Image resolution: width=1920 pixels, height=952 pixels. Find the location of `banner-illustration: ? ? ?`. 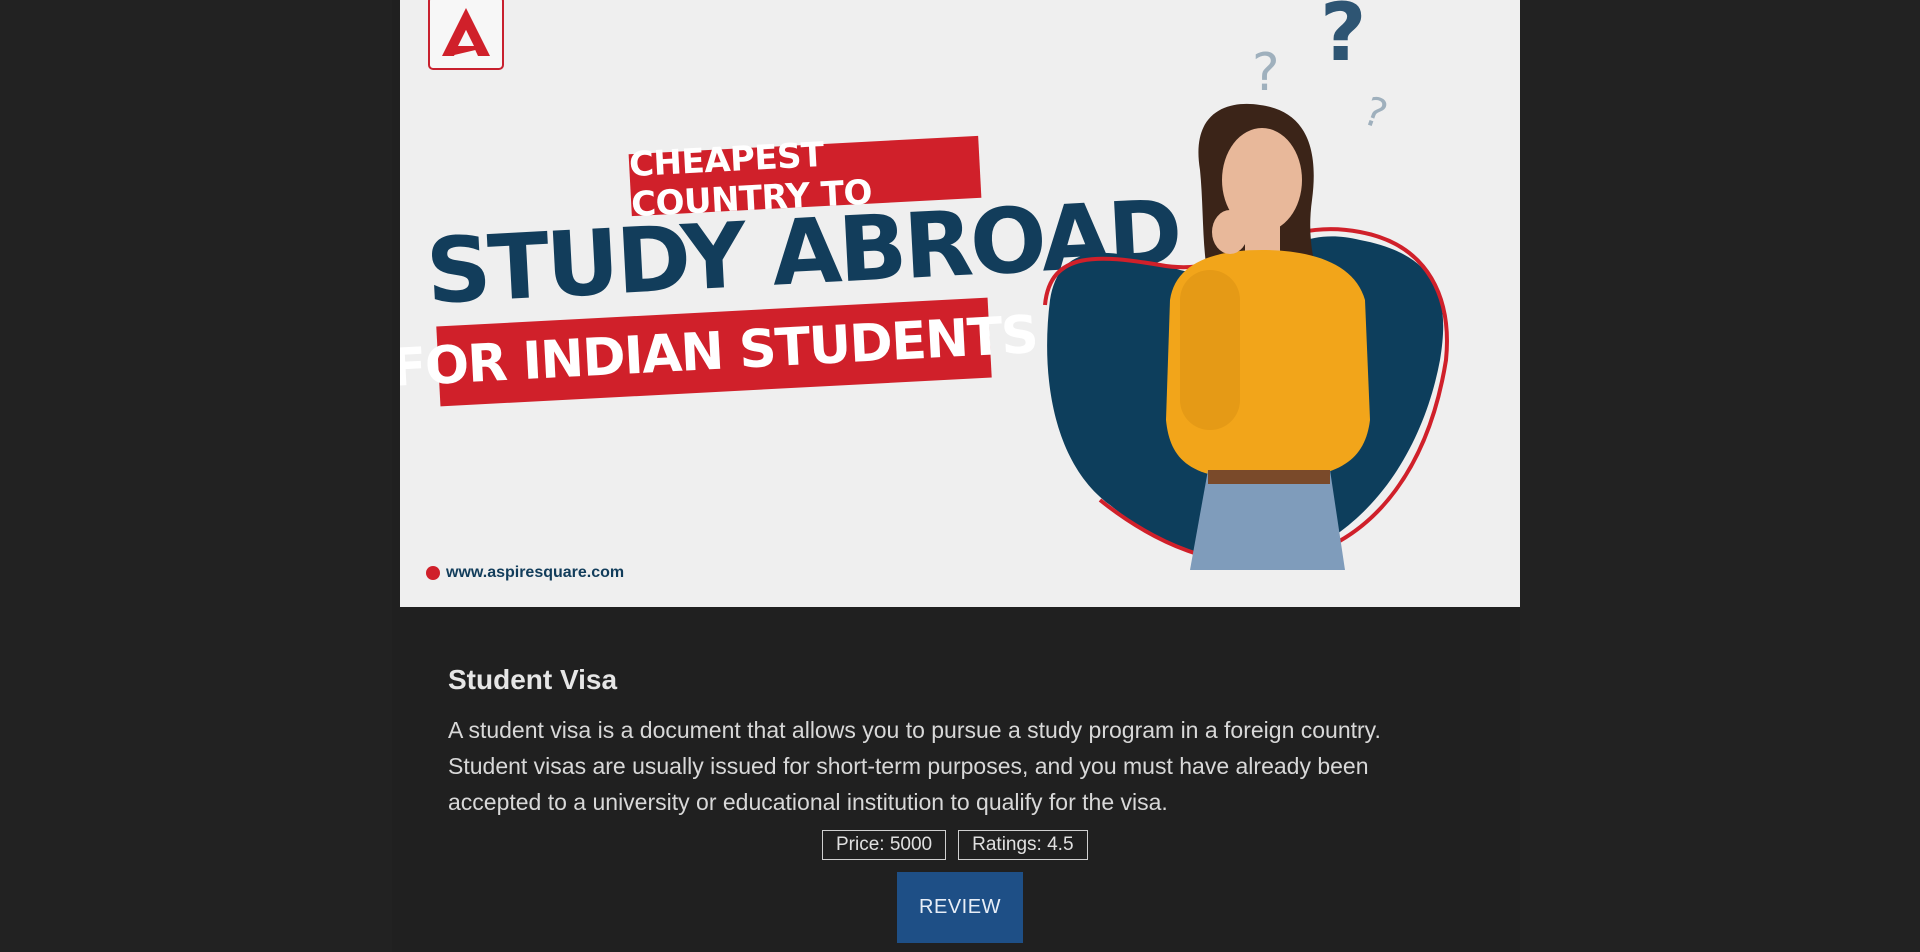

banner-illustration: ? ? ? is located at coordinates (1246, 285).